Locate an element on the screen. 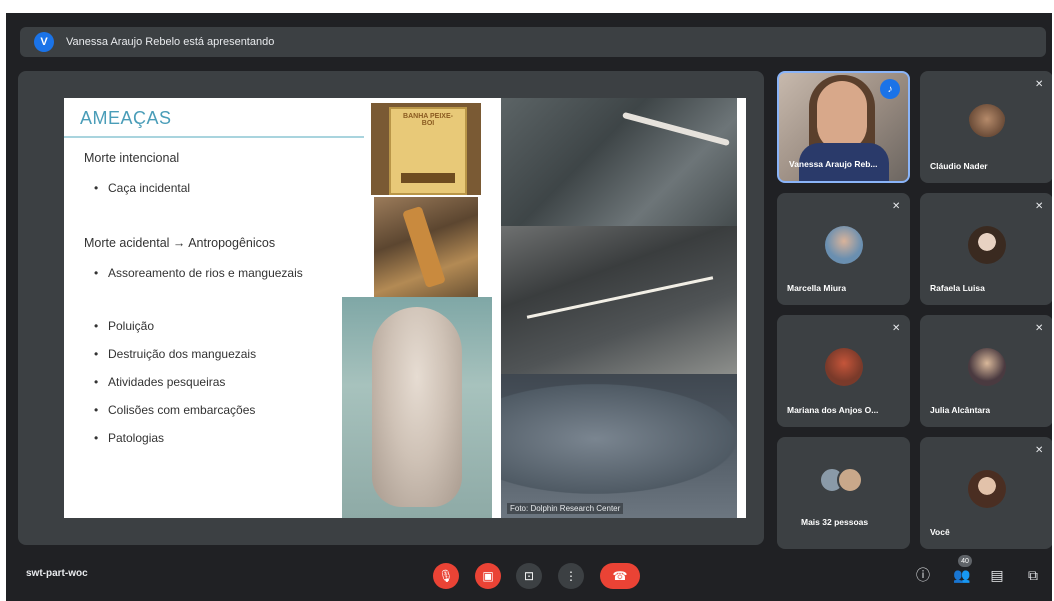 The height and width of the screenshot is (601, 1054). more-options-button: ⋮ is located at coordinates (571, 576).